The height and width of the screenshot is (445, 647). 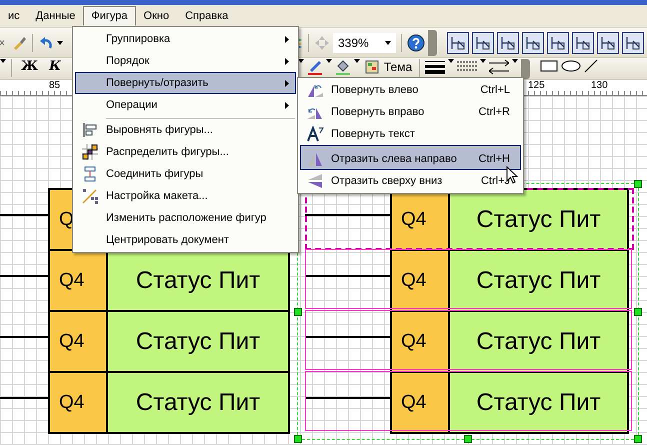 I want to click on menu-bar-item: Окно, so click(x=157, y=16).